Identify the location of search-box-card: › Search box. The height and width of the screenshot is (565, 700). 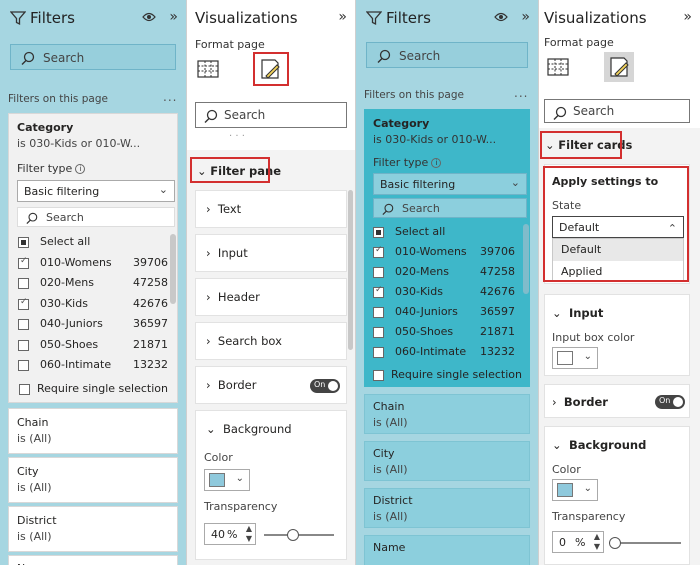
(271, 341).